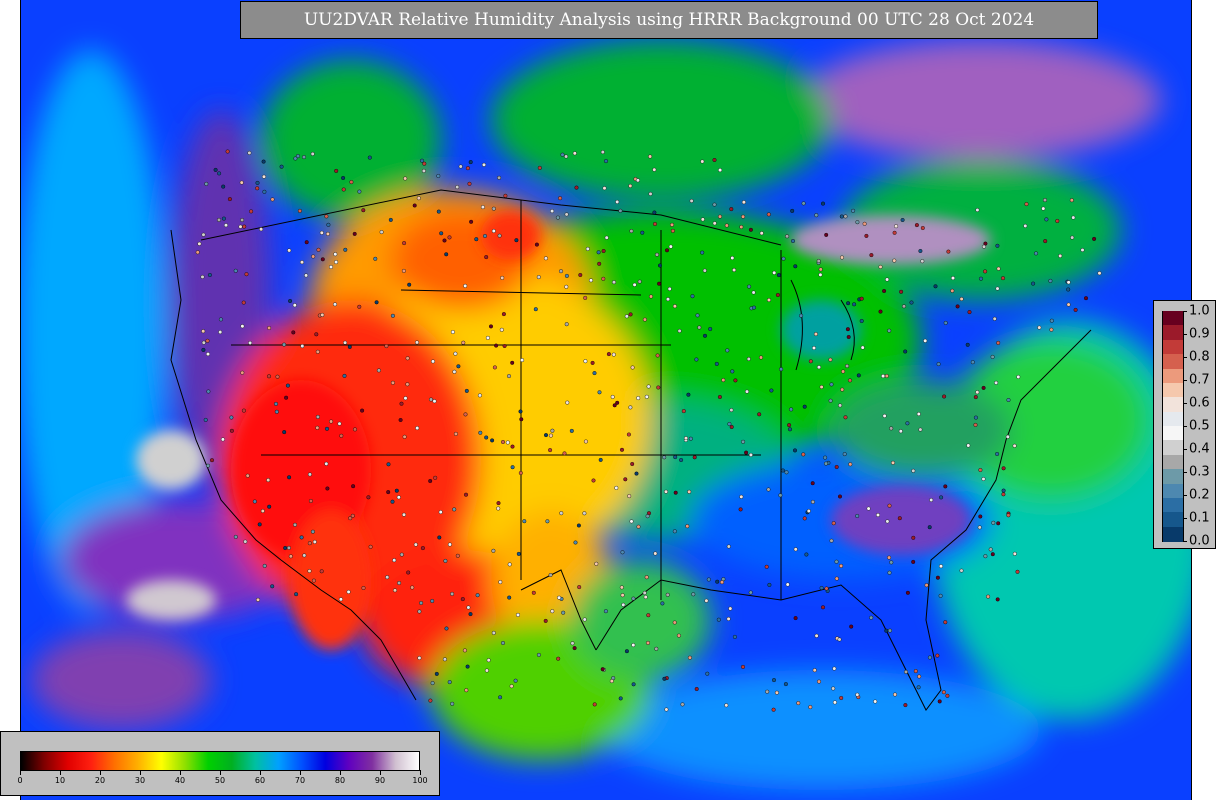  Describe the element at coordinates (100, 780) in the screenshot. I see `humidity-colorbar-tick-label: 20` at that location.